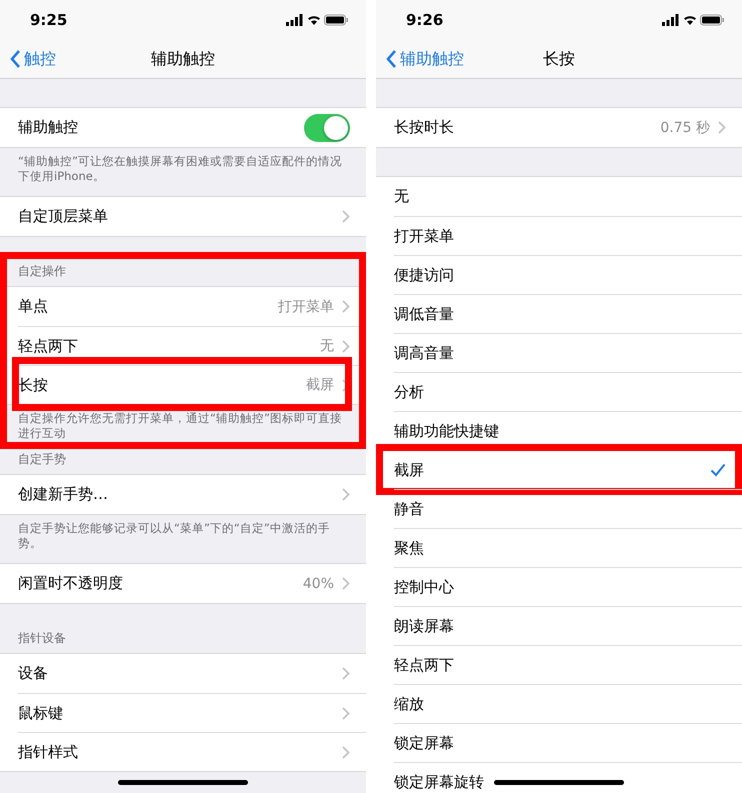  Describe the element at coordinates (320, 385) in the screenshot. I see `row-value: 截屏` at that location.